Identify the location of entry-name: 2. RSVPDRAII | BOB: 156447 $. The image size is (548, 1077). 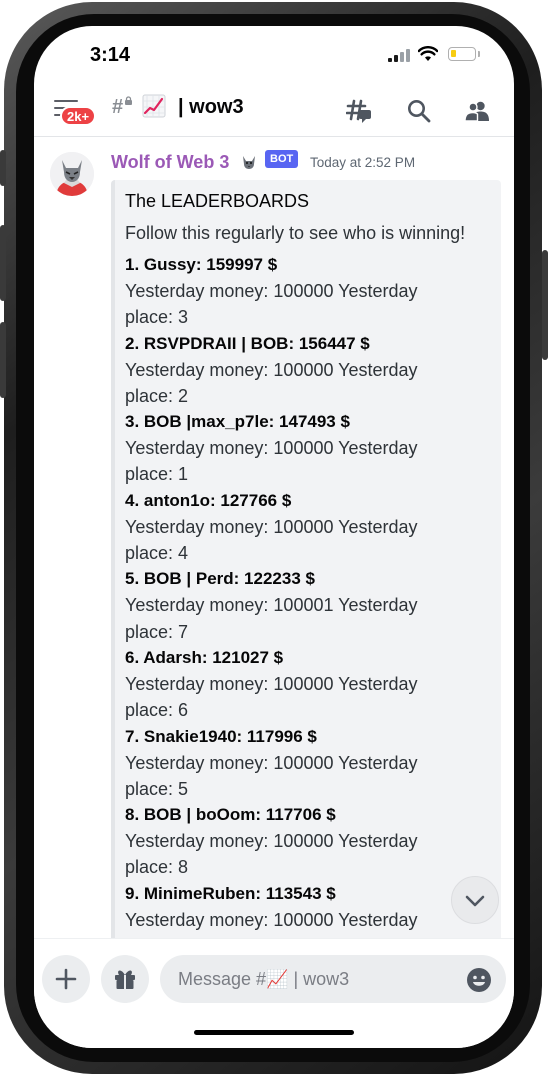
(247, 343).